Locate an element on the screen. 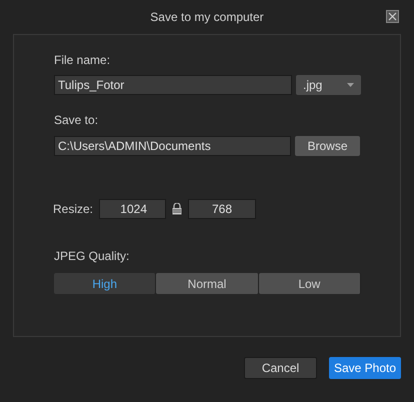 This screenshot has width=414, height=402. save-button: Save Photo is located at coordinates (365, 368).